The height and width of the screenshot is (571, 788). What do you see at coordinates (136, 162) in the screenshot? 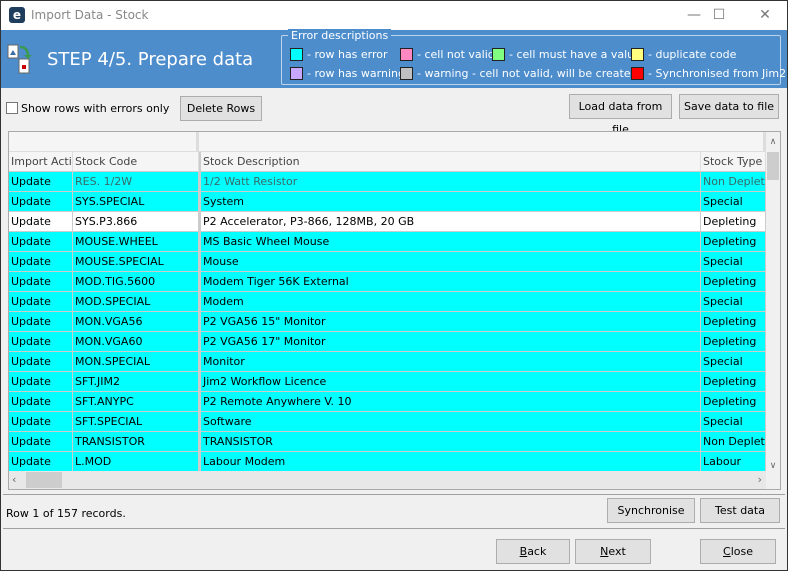
I see `column-header-stock-code: Stock Code` at bounding box center [136, 162].